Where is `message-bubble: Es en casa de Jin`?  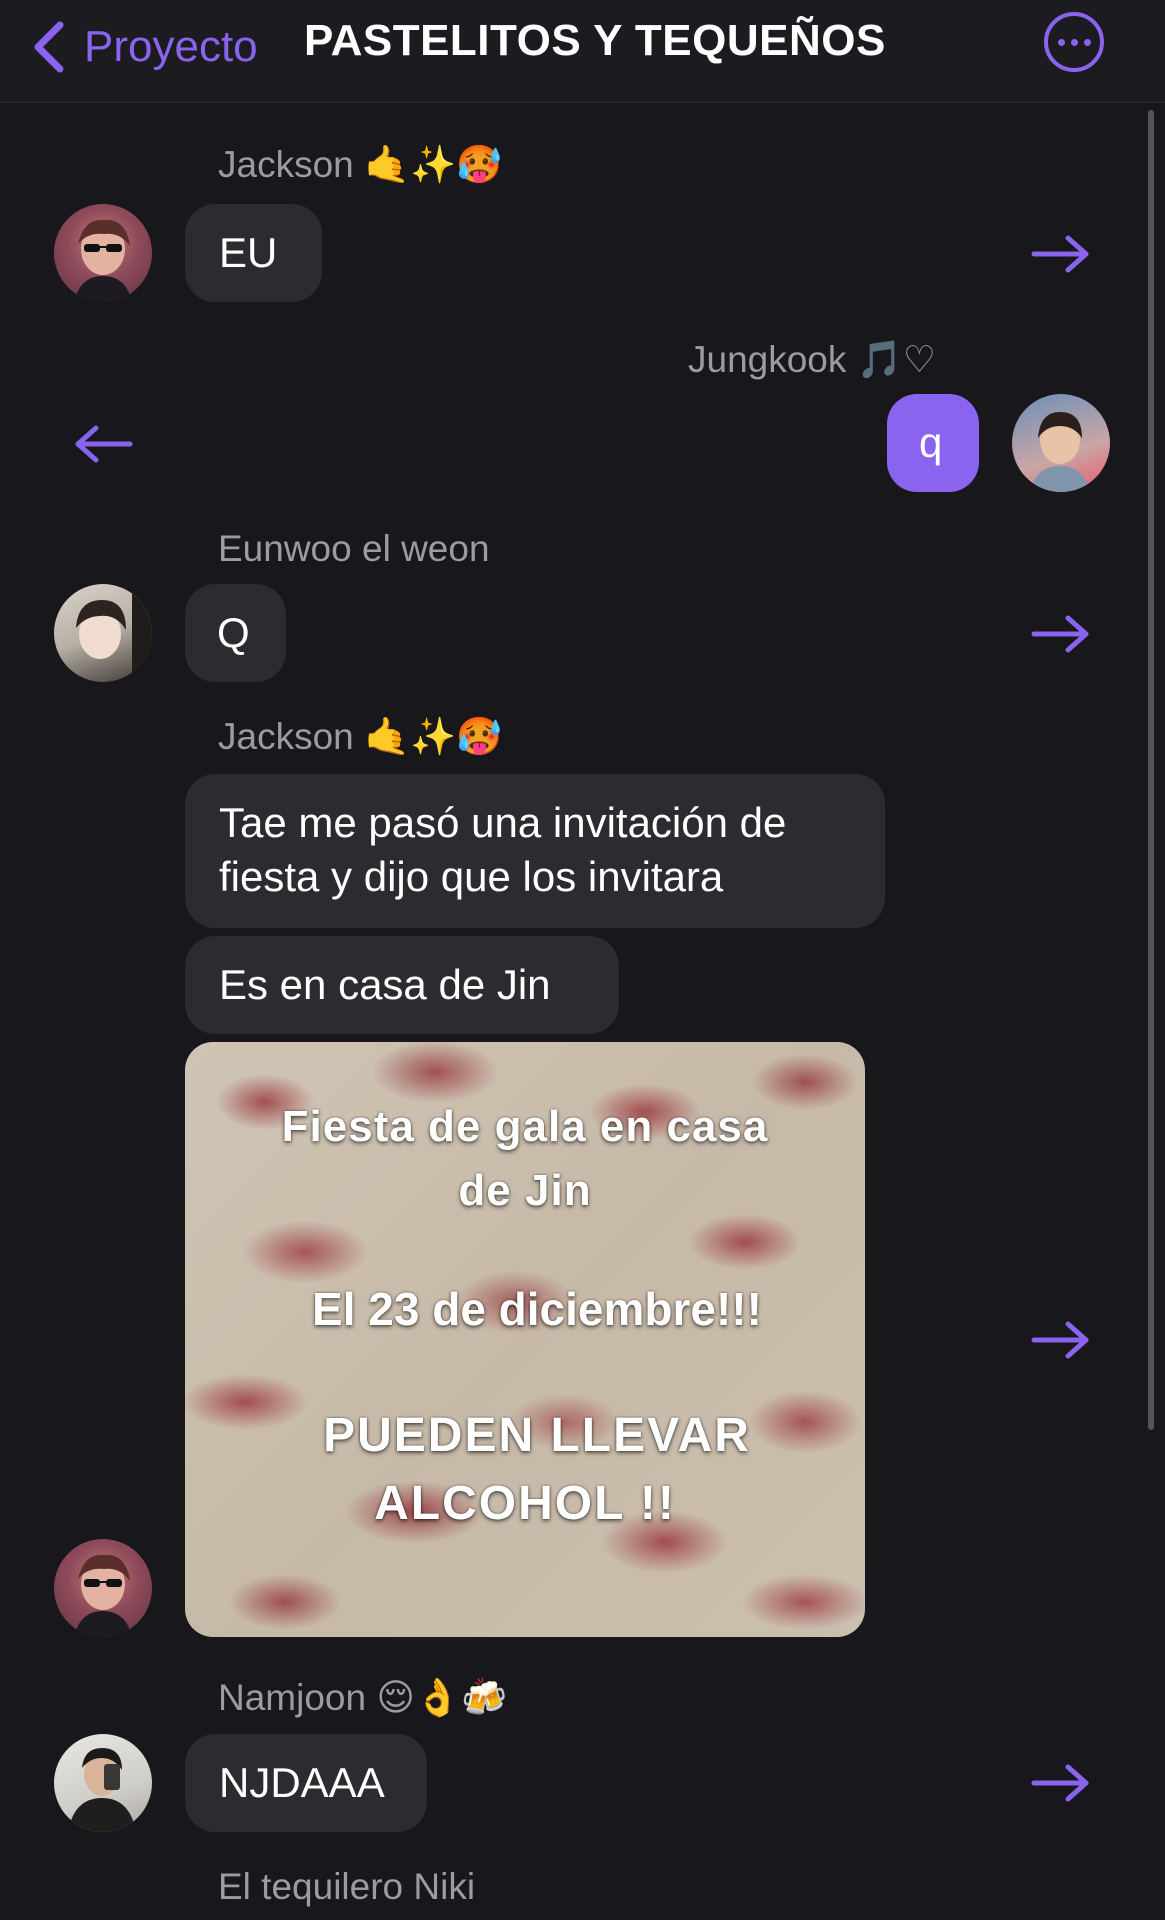
message-bubble: Es en casa de Jin is located at coordinates (402, 985).